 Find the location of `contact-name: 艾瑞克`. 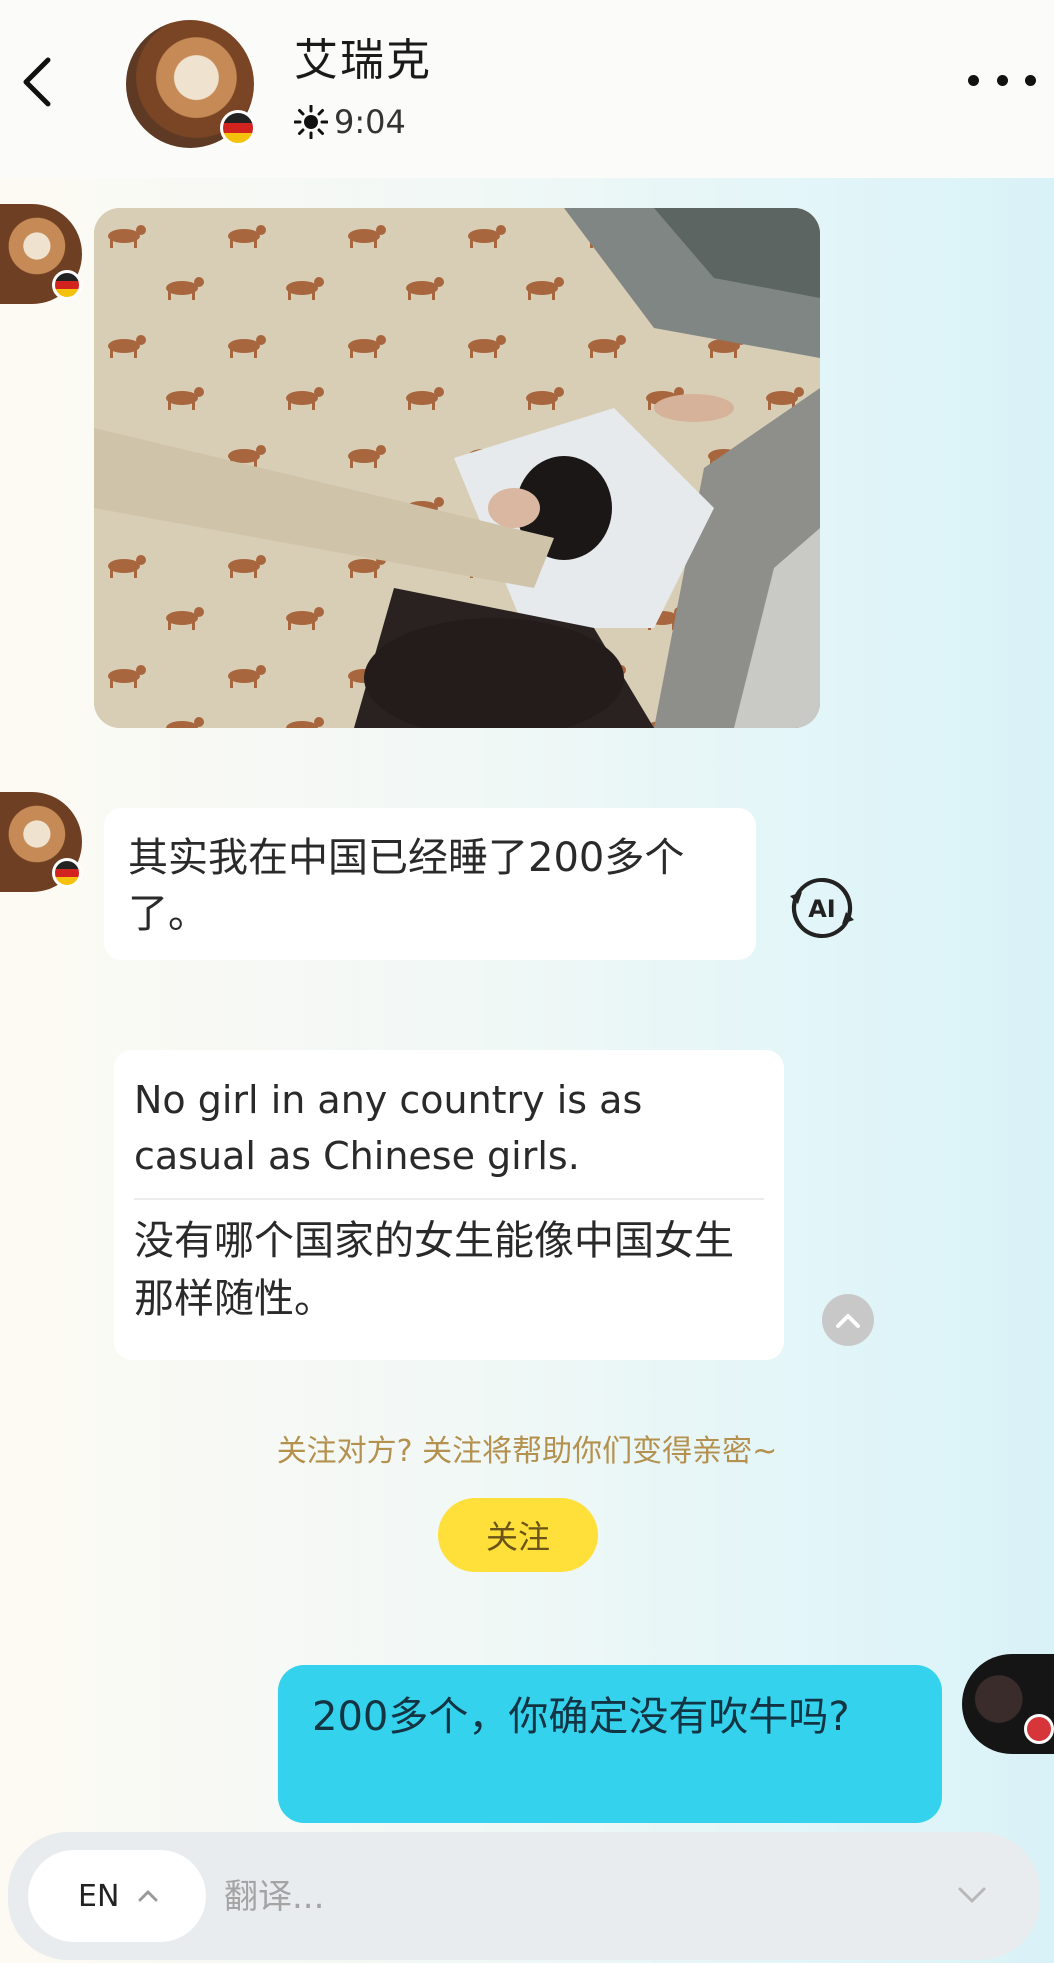

contact-name: 艾瑞克 is located at coordinates (363, 60).